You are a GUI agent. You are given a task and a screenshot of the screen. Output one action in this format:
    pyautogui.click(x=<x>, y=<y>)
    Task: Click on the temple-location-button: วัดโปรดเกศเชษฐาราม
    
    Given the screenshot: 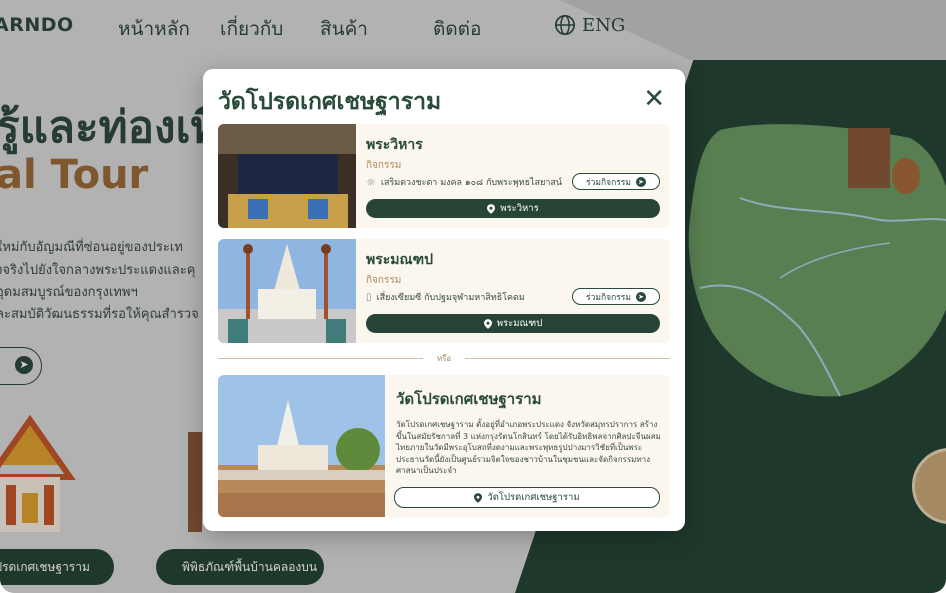 What is the action you would take?
    pyautogui.click(x=527, y=497)
    